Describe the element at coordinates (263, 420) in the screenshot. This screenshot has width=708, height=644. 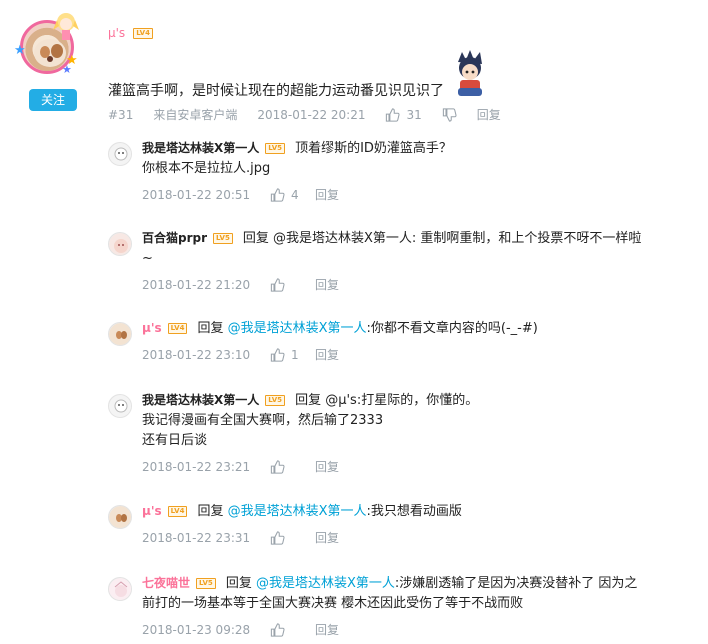
I see `reply-text-line: 我记得漫画有全国大赛啊，然后输了2333` at that location.